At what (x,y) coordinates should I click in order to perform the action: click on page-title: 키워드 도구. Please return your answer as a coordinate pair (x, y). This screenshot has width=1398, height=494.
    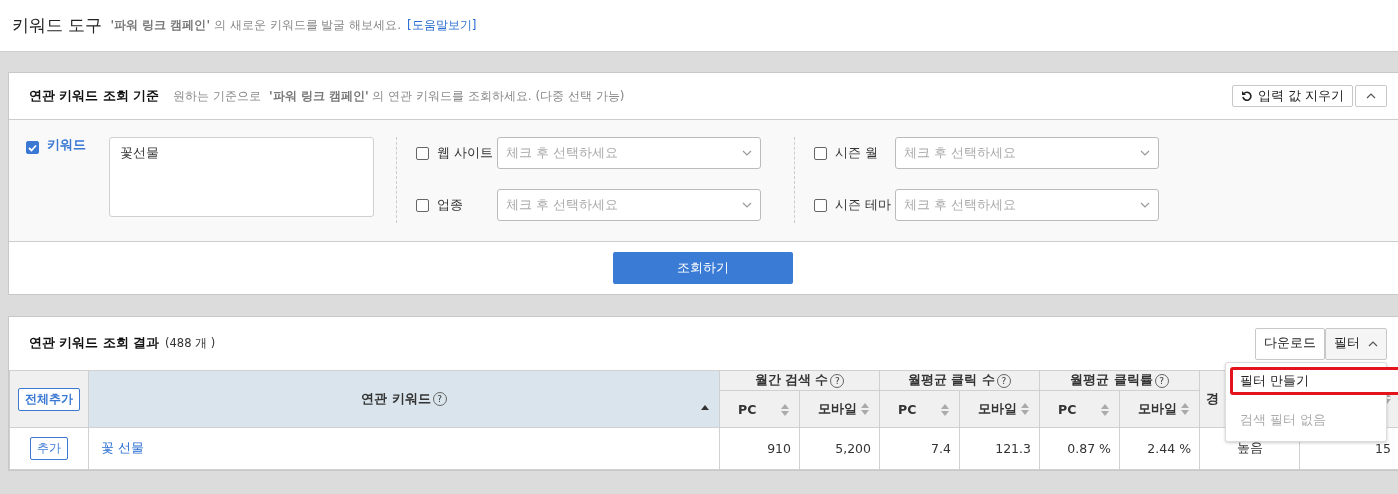
    Looking at the image, I should click on (57, 25).